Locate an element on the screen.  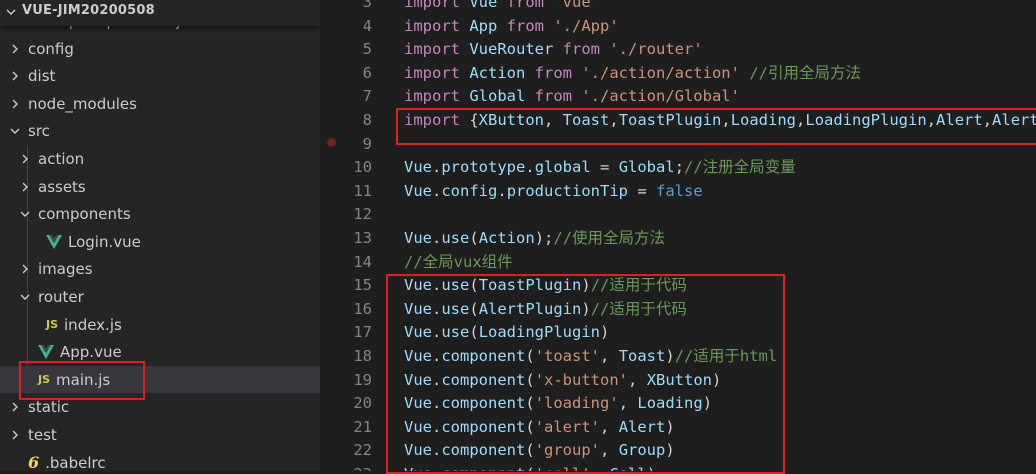
line-number: 12 is located at coordinates (362, 214).